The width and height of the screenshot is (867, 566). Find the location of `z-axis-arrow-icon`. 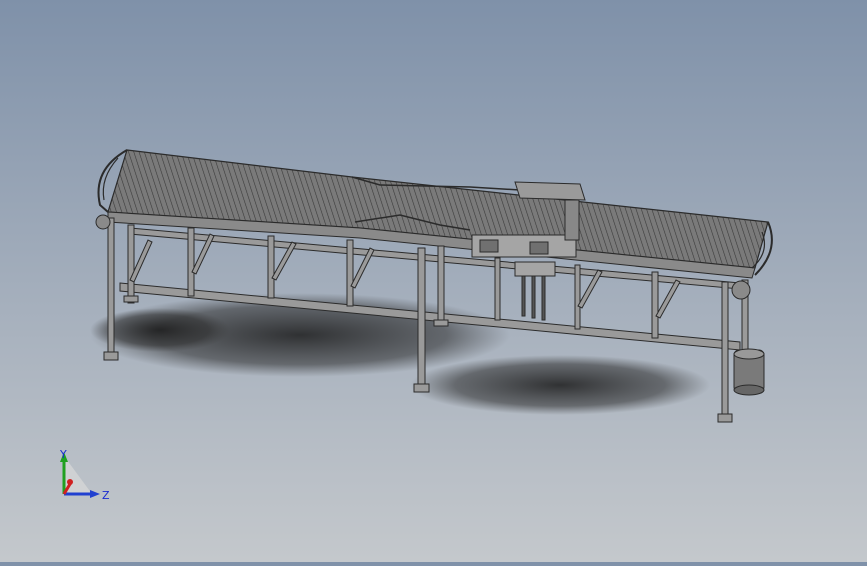

z-axis-arrow-icon is located at coordinates (95, 494).